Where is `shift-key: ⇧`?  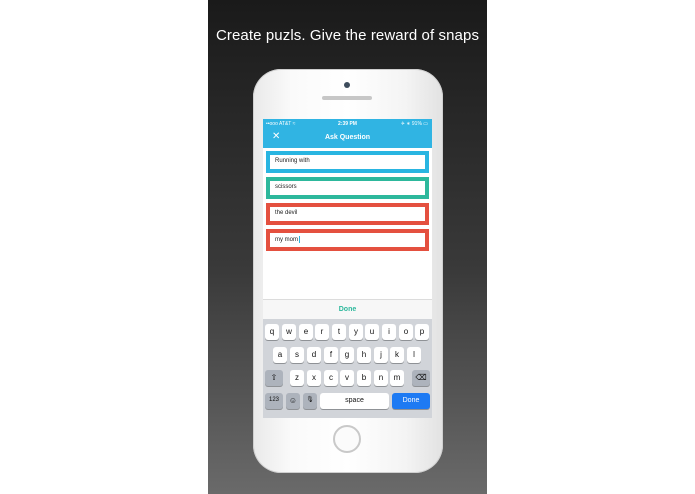
shift-key: ⇧ is located at coordinates (274, 378).